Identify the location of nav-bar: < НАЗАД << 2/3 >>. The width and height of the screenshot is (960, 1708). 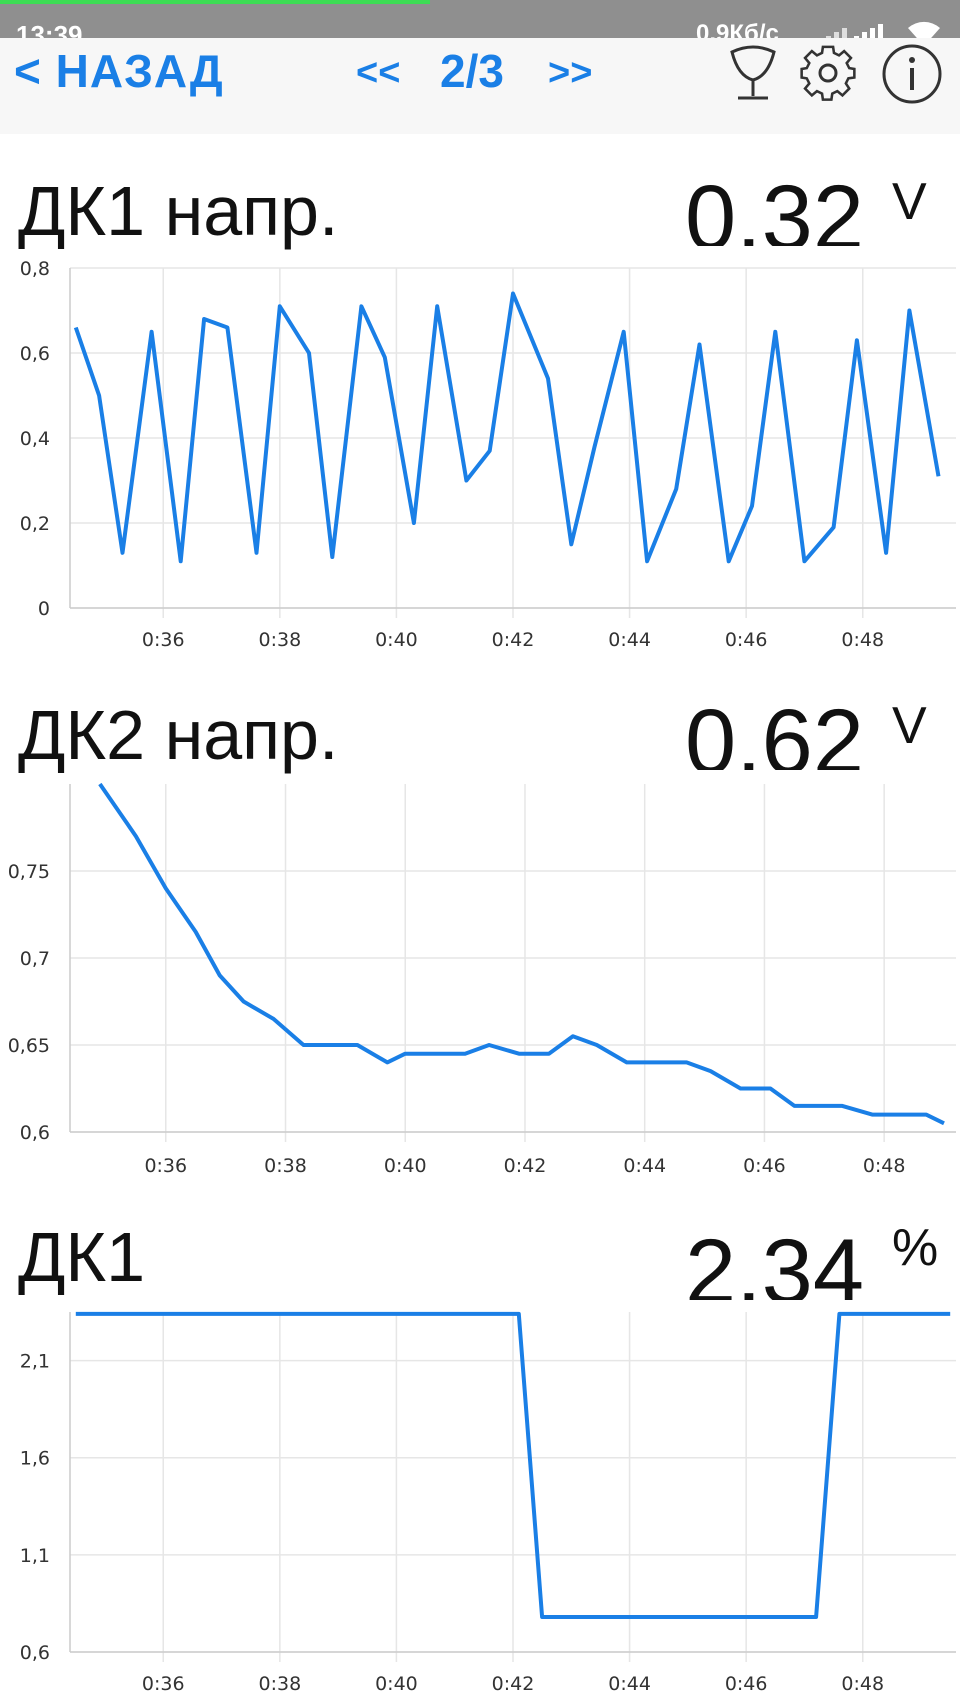
(480, 86).